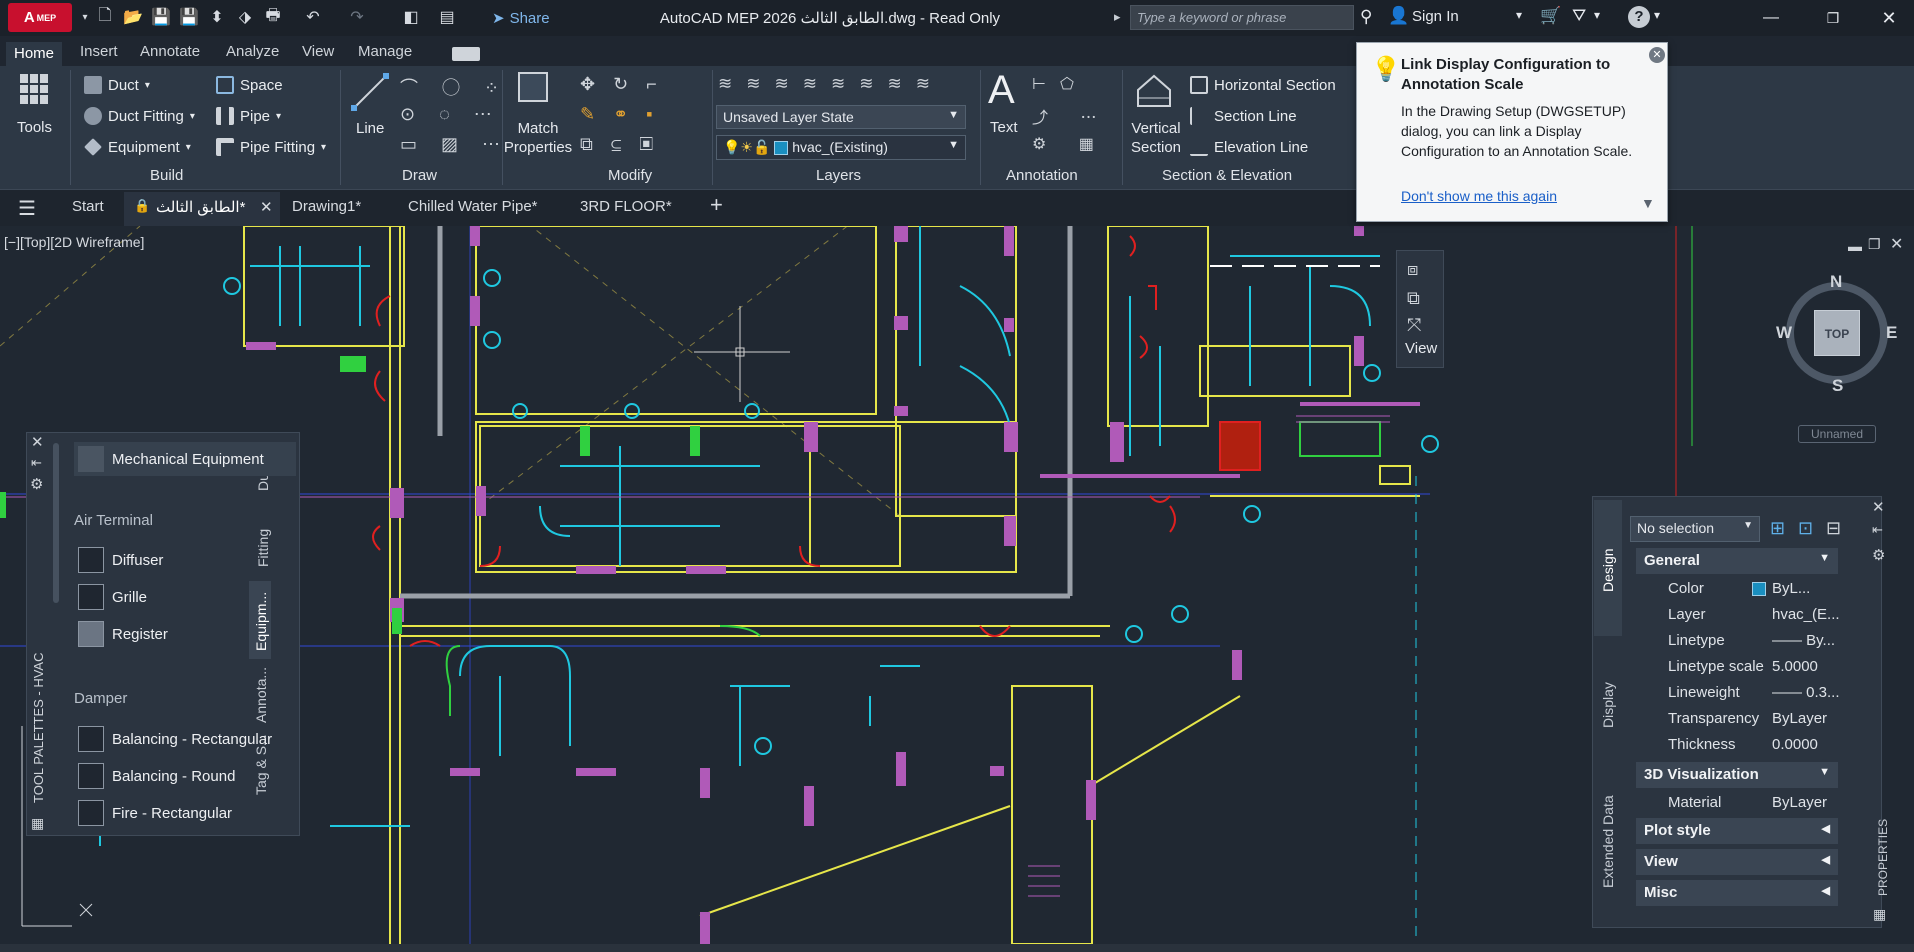  I want to click on viewcube: TOP N S W E, so click(1837, 333).